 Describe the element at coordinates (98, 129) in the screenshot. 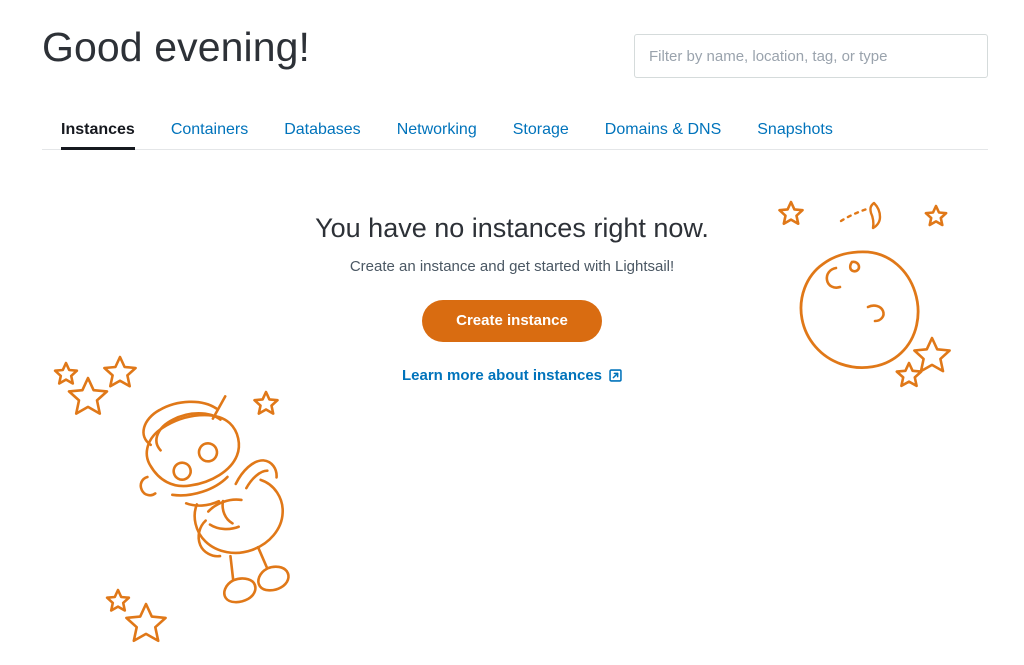

I see `tab-label: Instances` at that location.